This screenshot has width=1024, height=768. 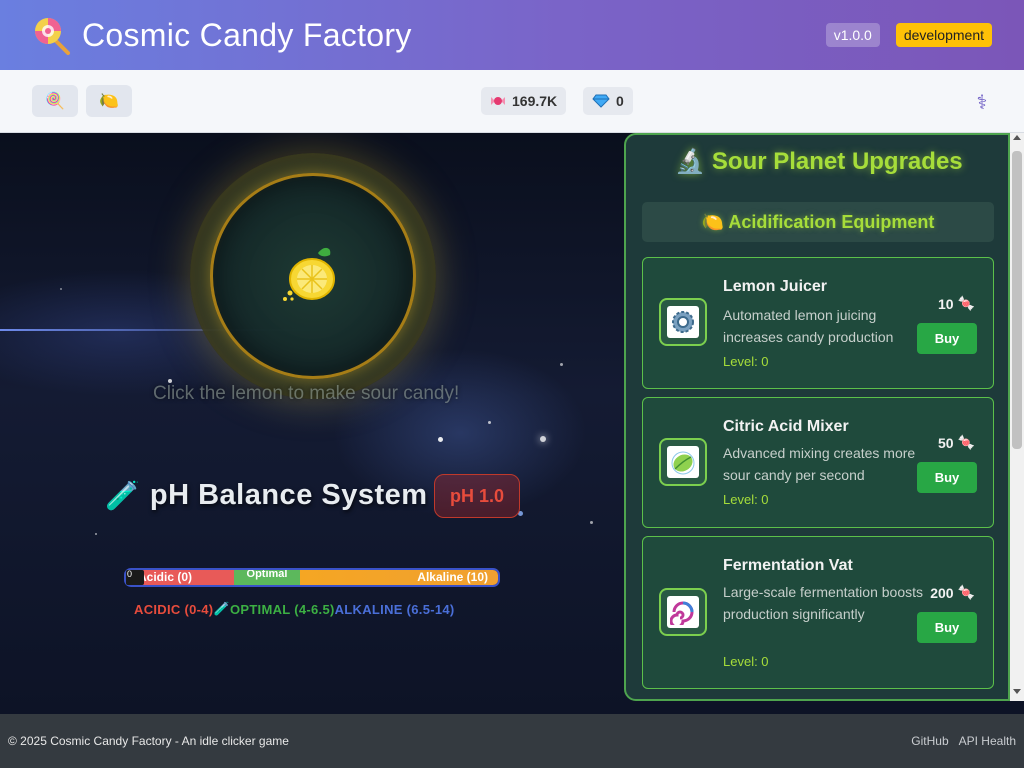 I want to click on candy-count: 169.7K, so click(x=535, y=101).